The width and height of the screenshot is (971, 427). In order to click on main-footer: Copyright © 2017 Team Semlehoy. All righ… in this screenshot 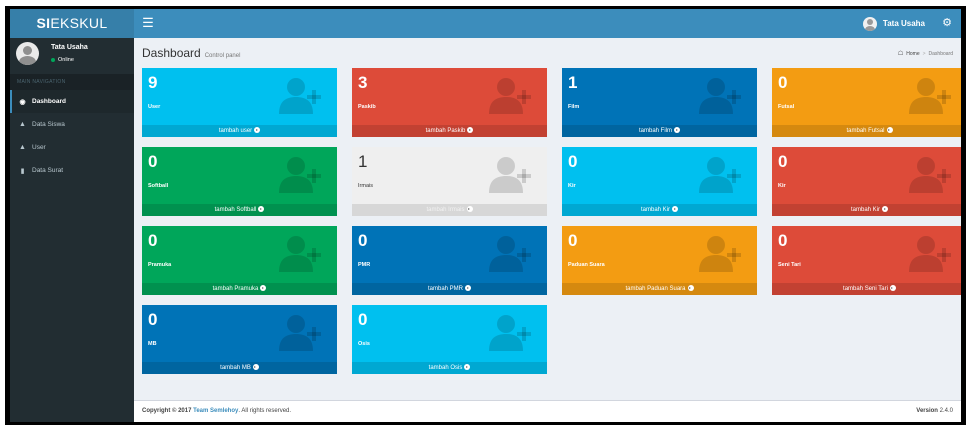, I will do `click(547, 411)`.